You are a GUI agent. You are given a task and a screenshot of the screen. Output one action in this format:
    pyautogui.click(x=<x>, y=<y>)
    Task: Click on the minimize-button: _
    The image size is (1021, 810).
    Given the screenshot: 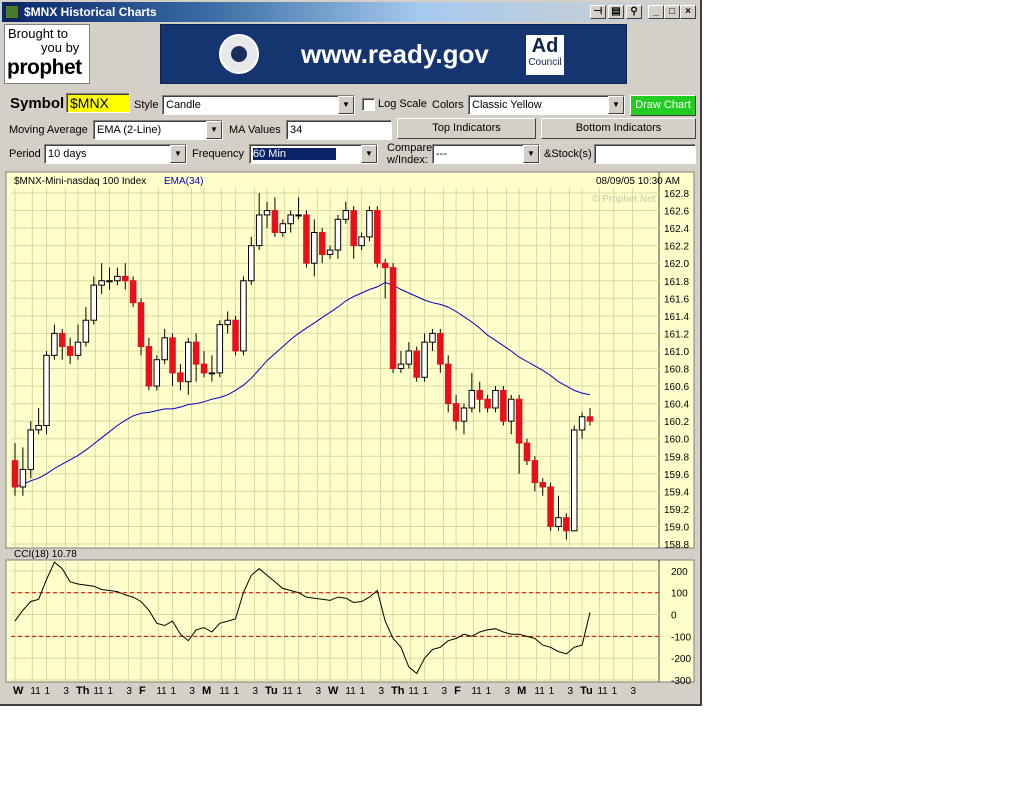 What is the action you would take?
    pyautogui.click(x=656, y=12)
    